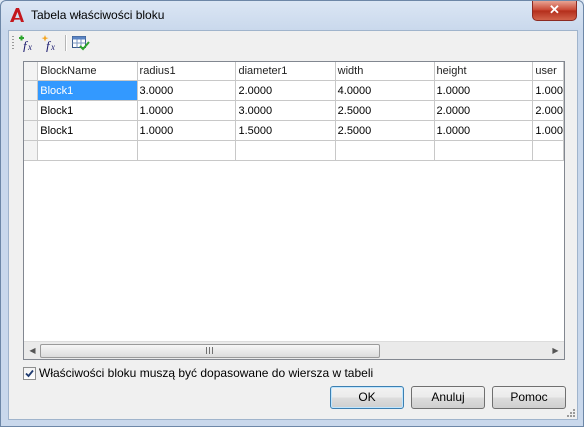 Image resolution: width=584 pixels, height=427 pixels. I want to click on close-icon: ✕, so click(554, 9).